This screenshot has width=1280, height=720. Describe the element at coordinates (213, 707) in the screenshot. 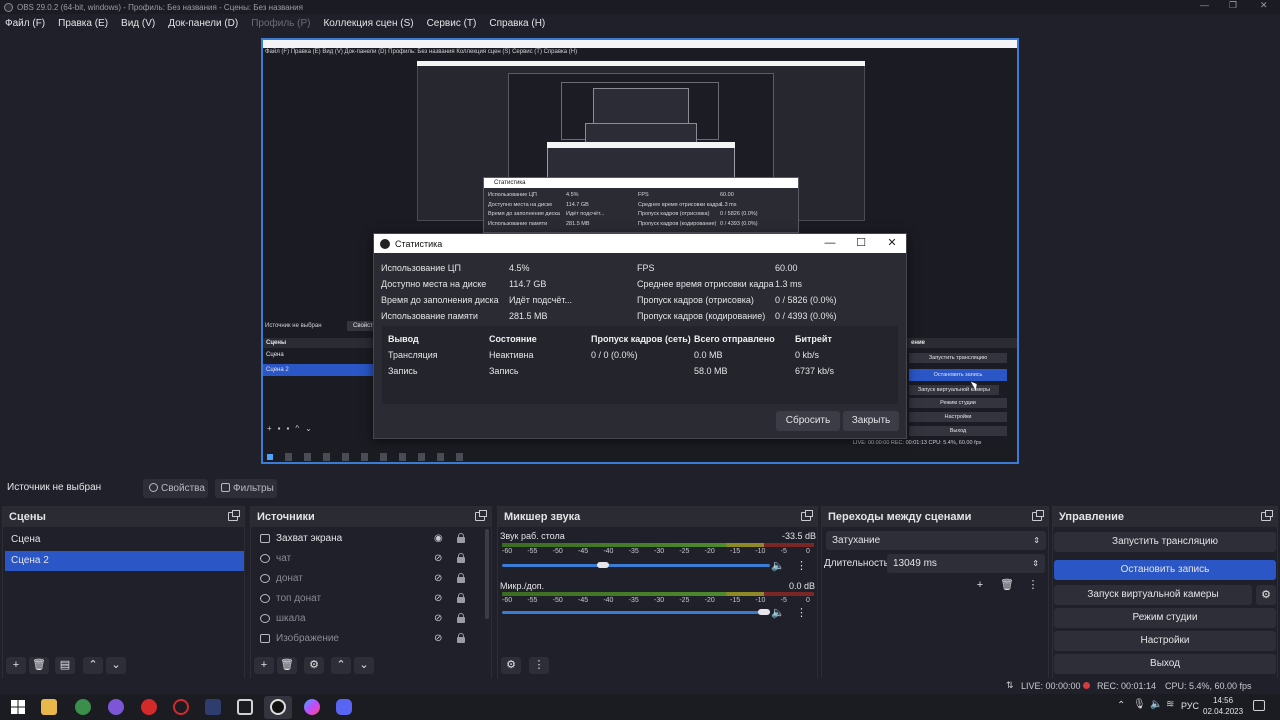

I see `app-icon` at that location.